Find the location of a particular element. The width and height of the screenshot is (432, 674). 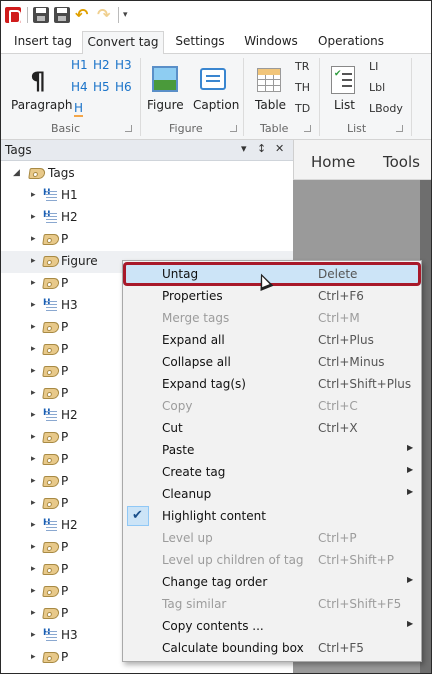

tools-tab: Tools is located at coordinates (401, 162).